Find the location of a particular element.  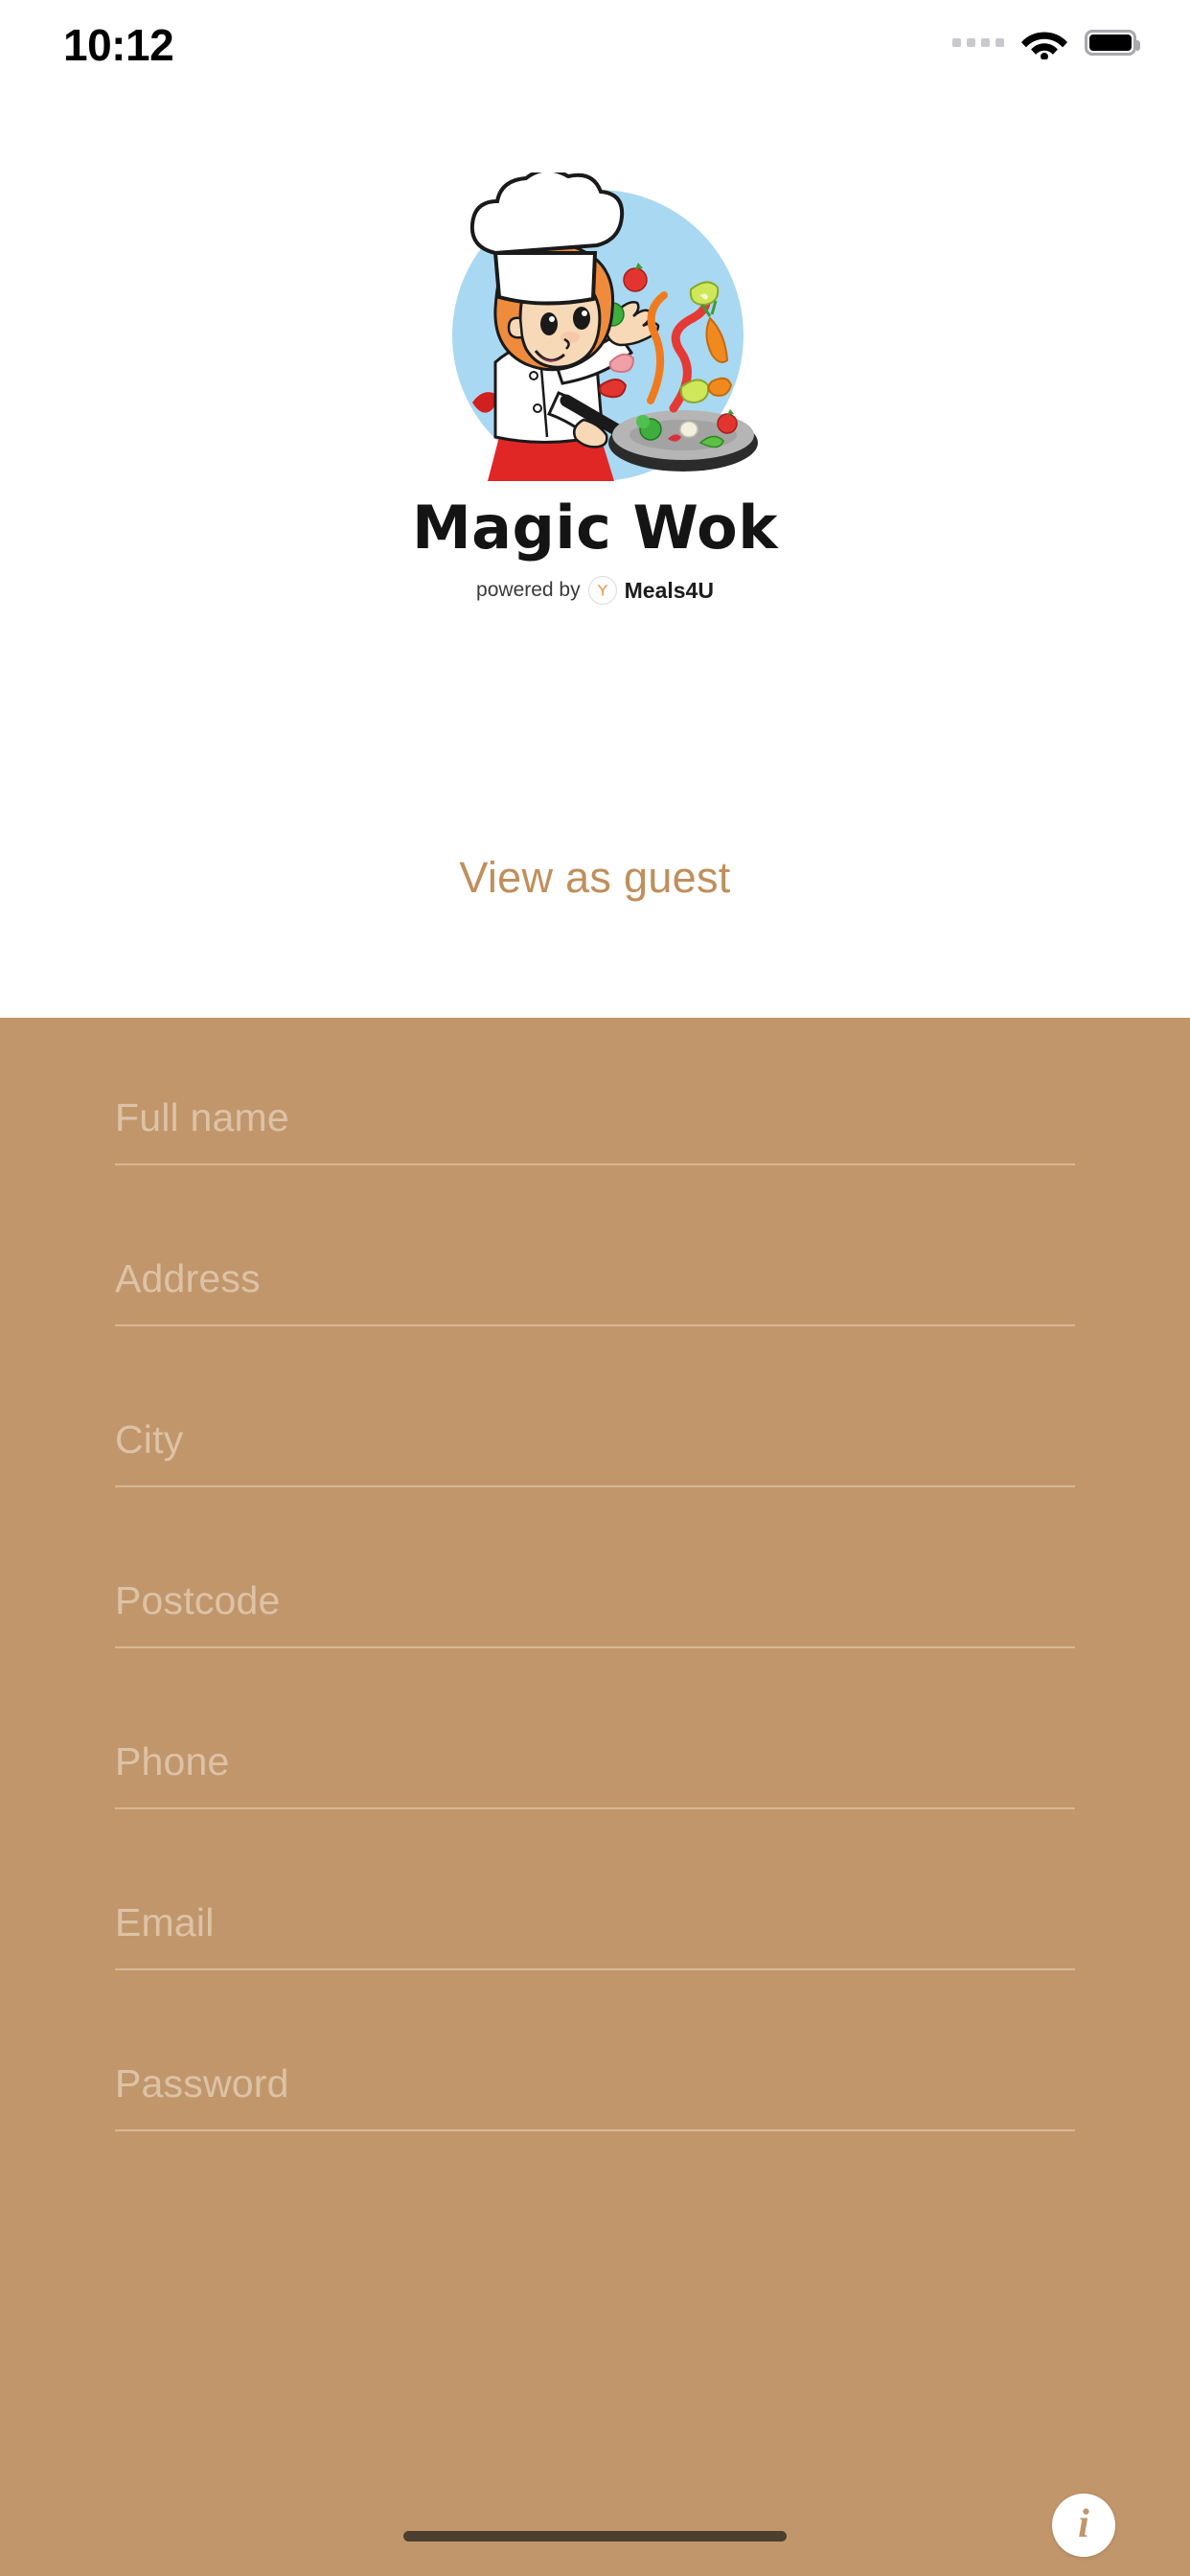

meals4u-label: Meals4U is located at coordinates (669, 590).